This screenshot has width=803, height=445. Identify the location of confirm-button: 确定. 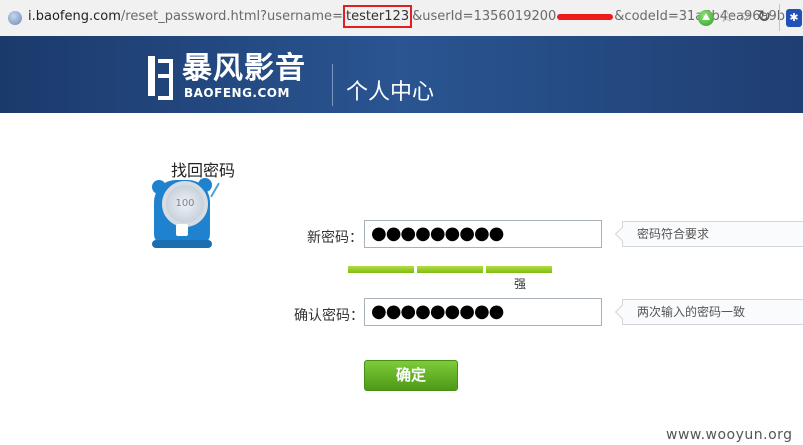
(411, 375).